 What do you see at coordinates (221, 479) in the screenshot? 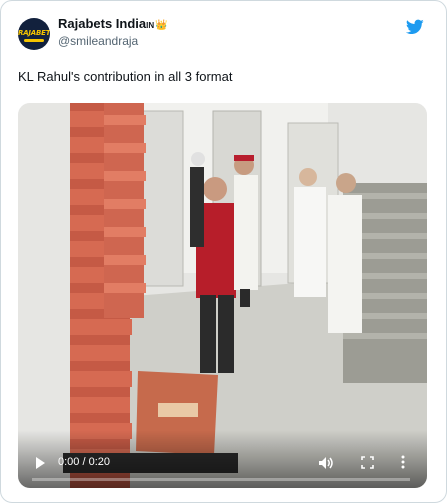
I see `progress-bar` at bounding box center [221, 479].